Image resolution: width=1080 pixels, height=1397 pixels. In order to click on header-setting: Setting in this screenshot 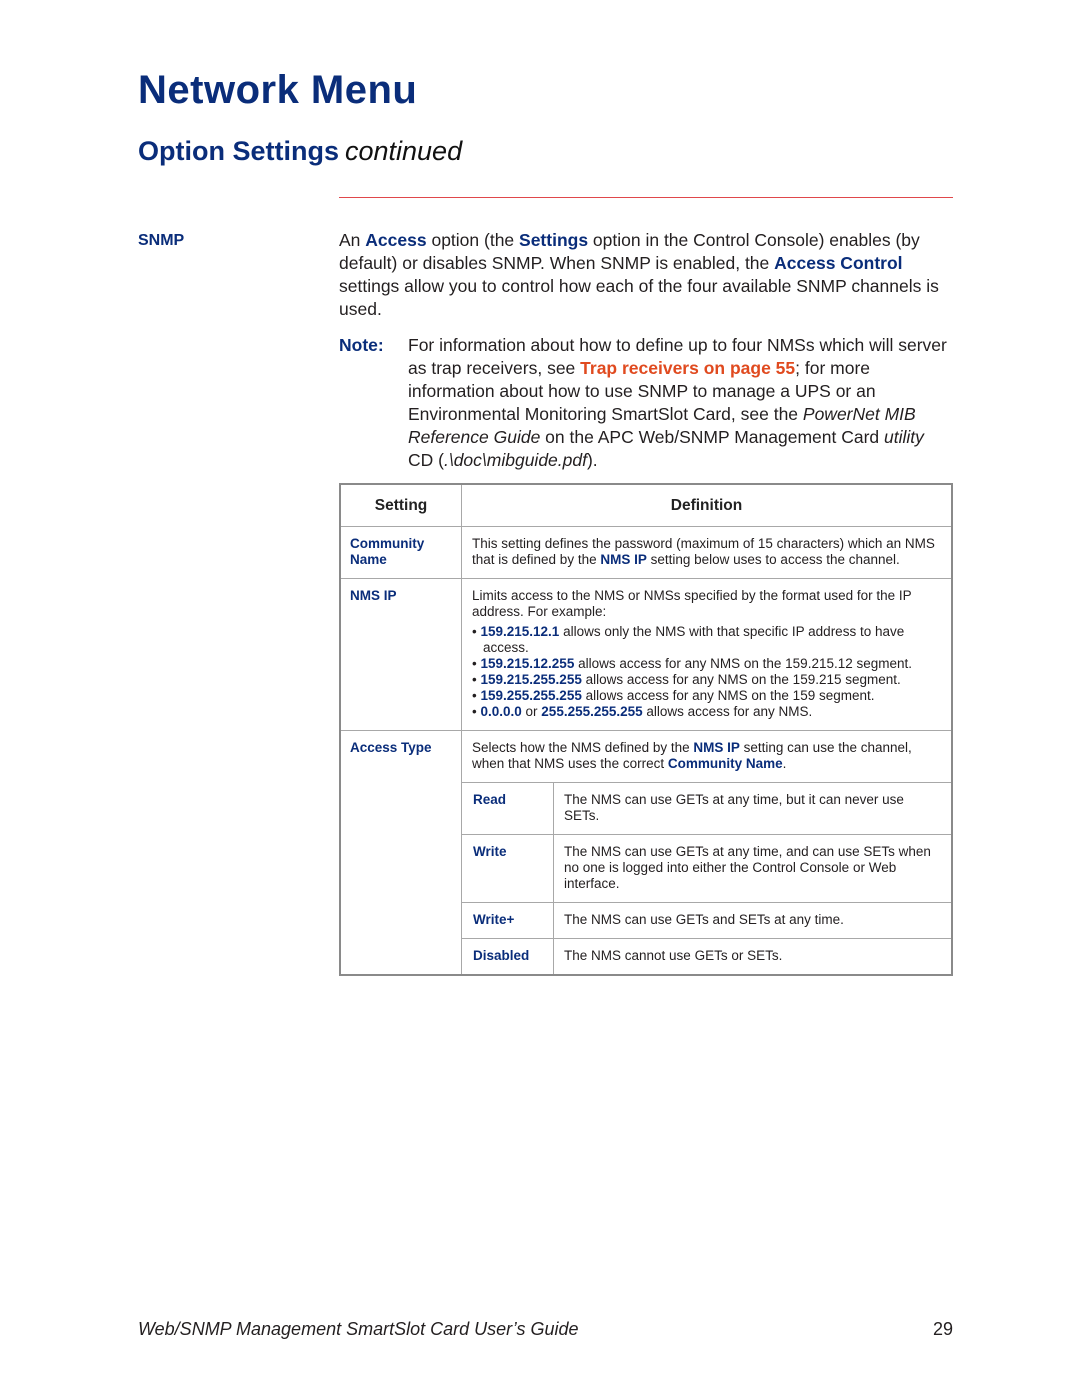, I will do `click(400, 505)`.